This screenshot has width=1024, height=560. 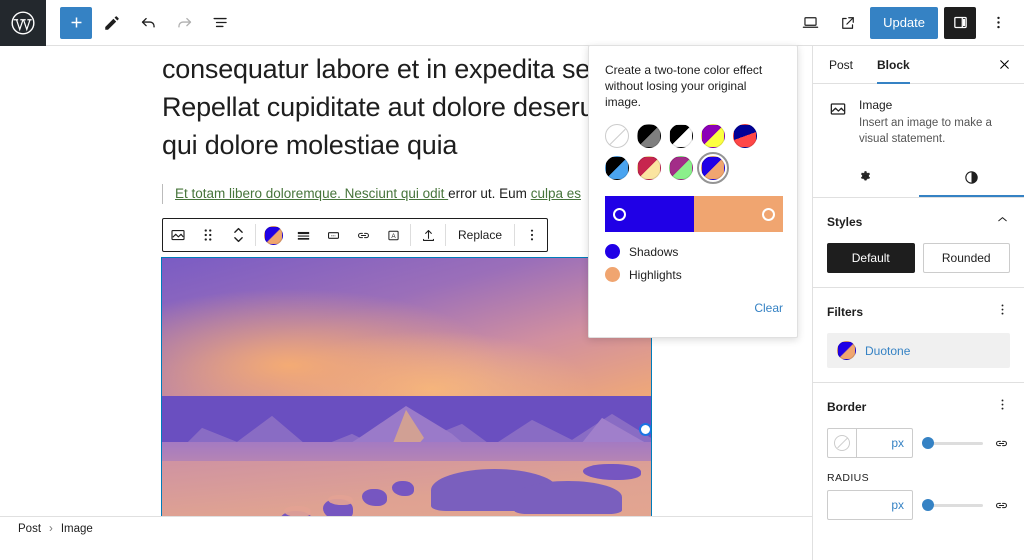 What do you see at coordinates (619, 214) in the screenshot?
I see `duotone-shadow-knob` at bounding box center [619, 214].